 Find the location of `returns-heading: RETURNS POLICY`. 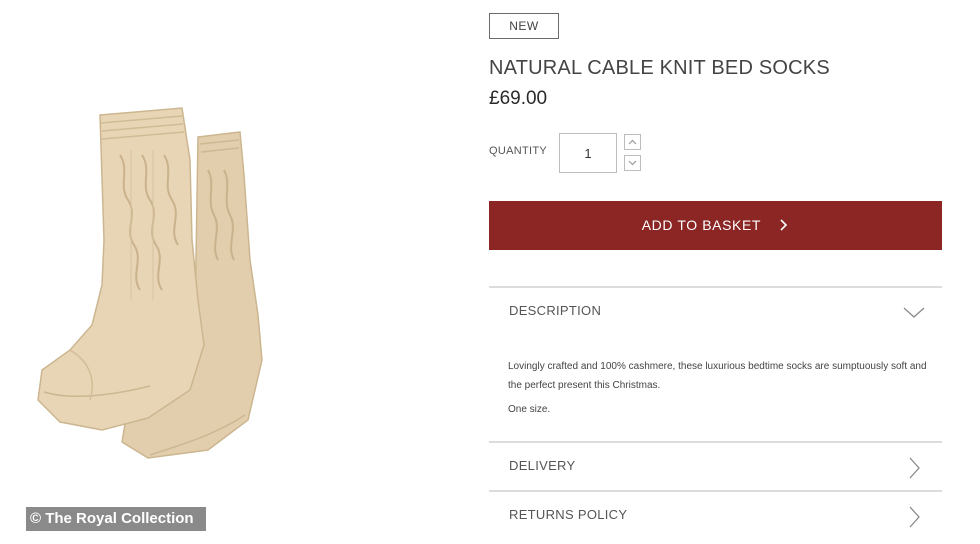

returns-heading: RETURNS POLICY is located at coordinates (568, 514).